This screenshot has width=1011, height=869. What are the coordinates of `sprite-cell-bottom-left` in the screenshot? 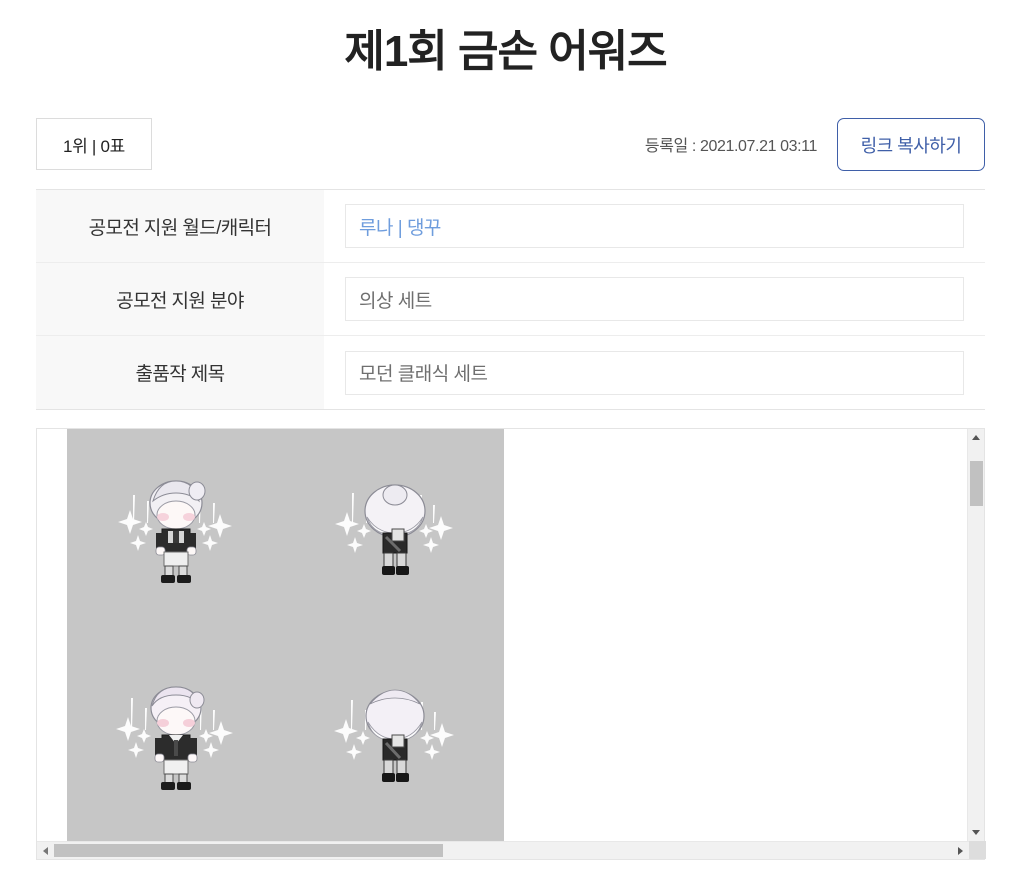 It's located at (176, 738).